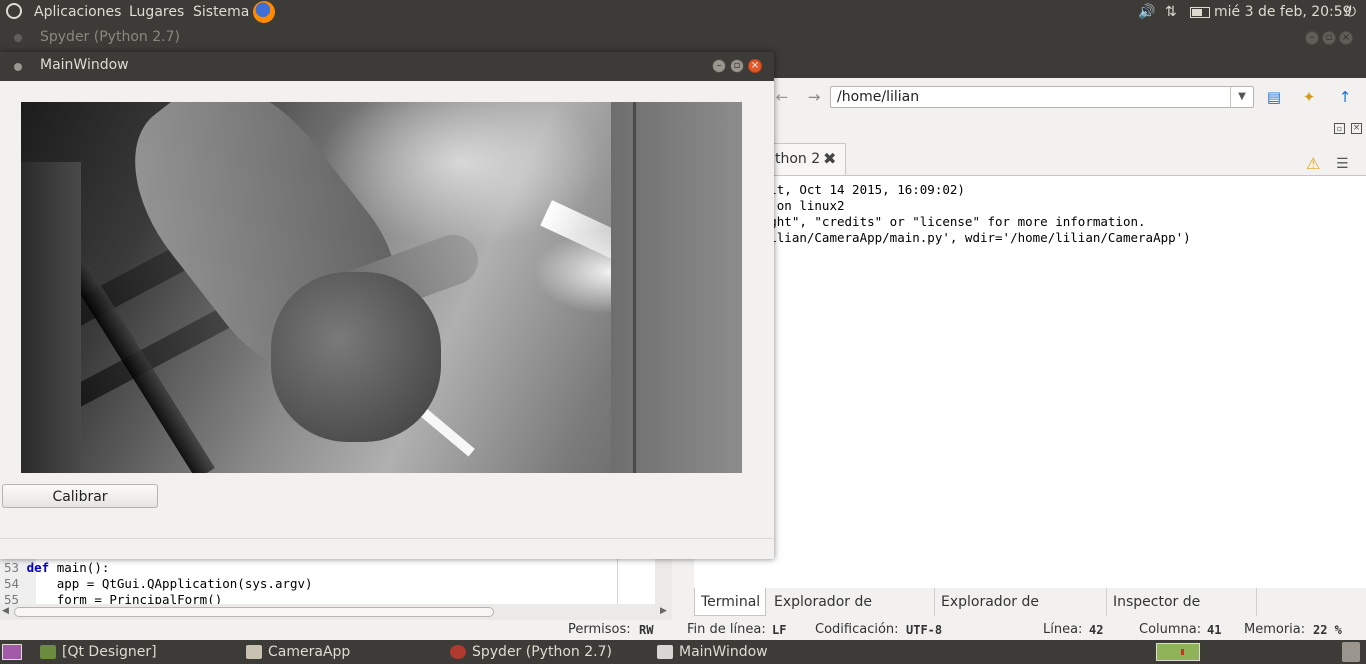 This screenshot has width=1366, height=664. Describe the element at coordinates (1327, 630) in the screenshot. I see `memoria-value: 22 %` at that location.